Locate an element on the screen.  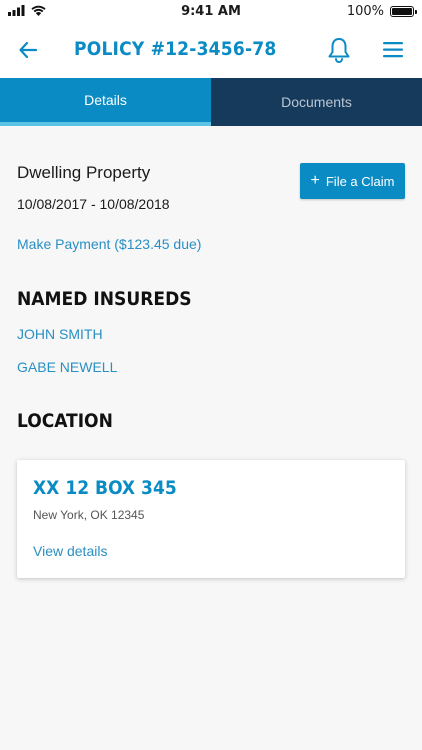
named-insured-item: GABE NEWELL is located at coordinates (67, 367).